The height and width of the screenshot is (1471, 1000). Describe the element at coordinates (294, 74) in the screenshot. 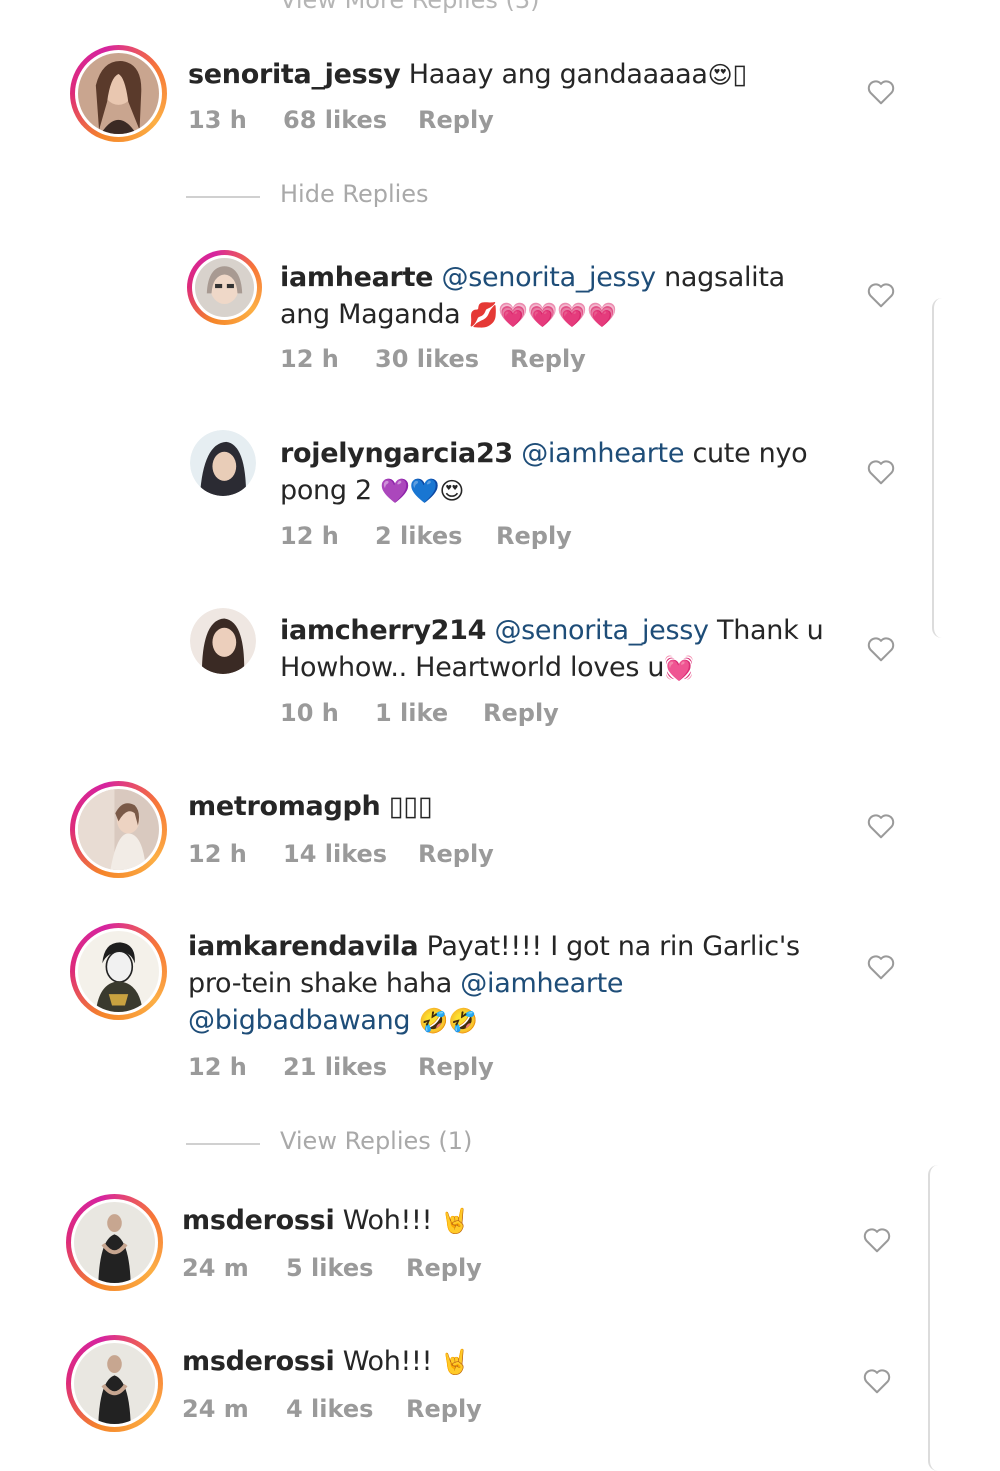

I see `comment-username: senorita_jessy` at that location.